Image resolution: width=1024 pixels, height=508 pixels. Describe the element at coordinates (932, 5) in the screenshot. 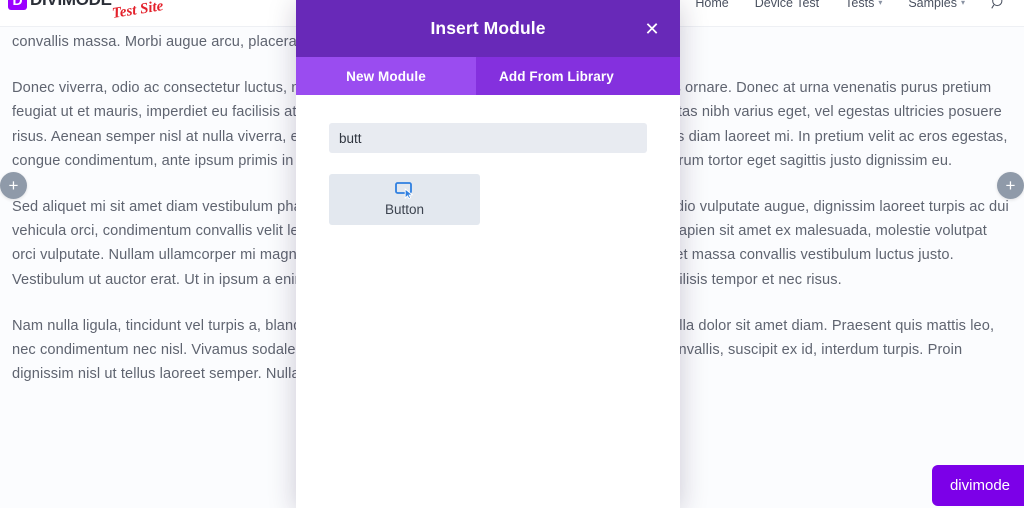

I see `nav-item-label: Samples` at that location.